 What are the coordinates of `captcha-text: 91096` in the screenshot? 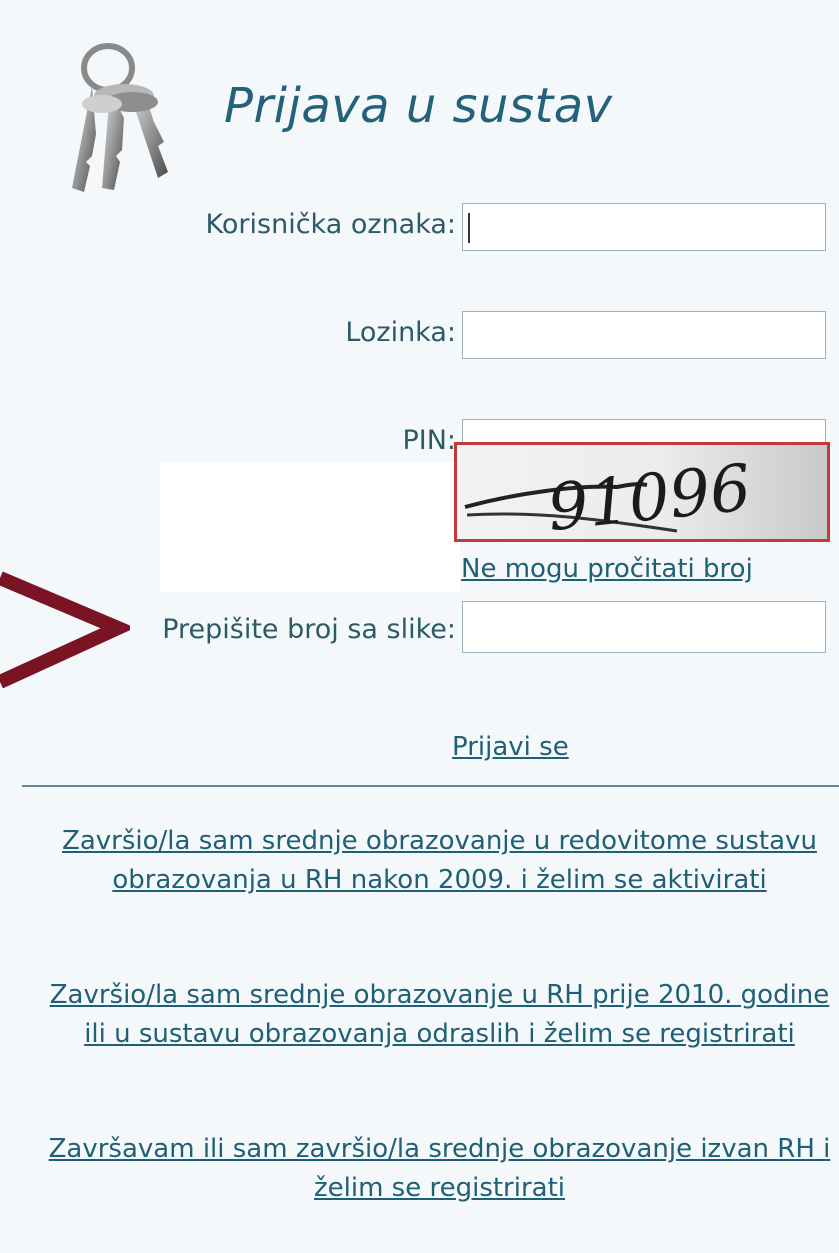 It's located at (649, 495).